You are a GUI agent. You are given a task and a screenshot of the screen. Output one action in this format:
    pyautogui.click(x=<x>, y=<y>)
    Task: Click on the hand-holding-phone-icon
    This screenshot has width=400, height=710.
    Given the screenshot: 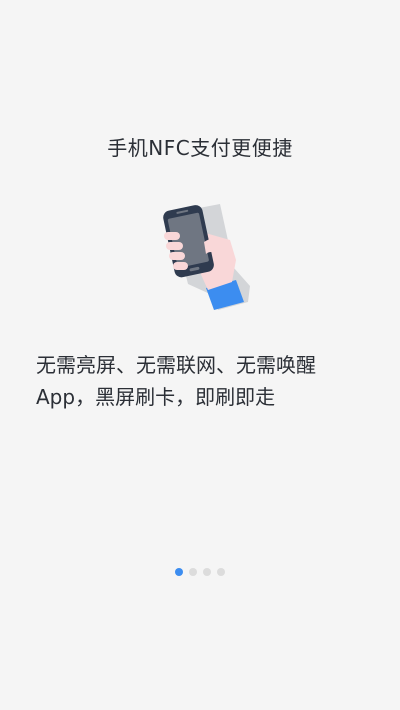 What is the action you would take?
    pyautogui.click(x=208, y=258)
    